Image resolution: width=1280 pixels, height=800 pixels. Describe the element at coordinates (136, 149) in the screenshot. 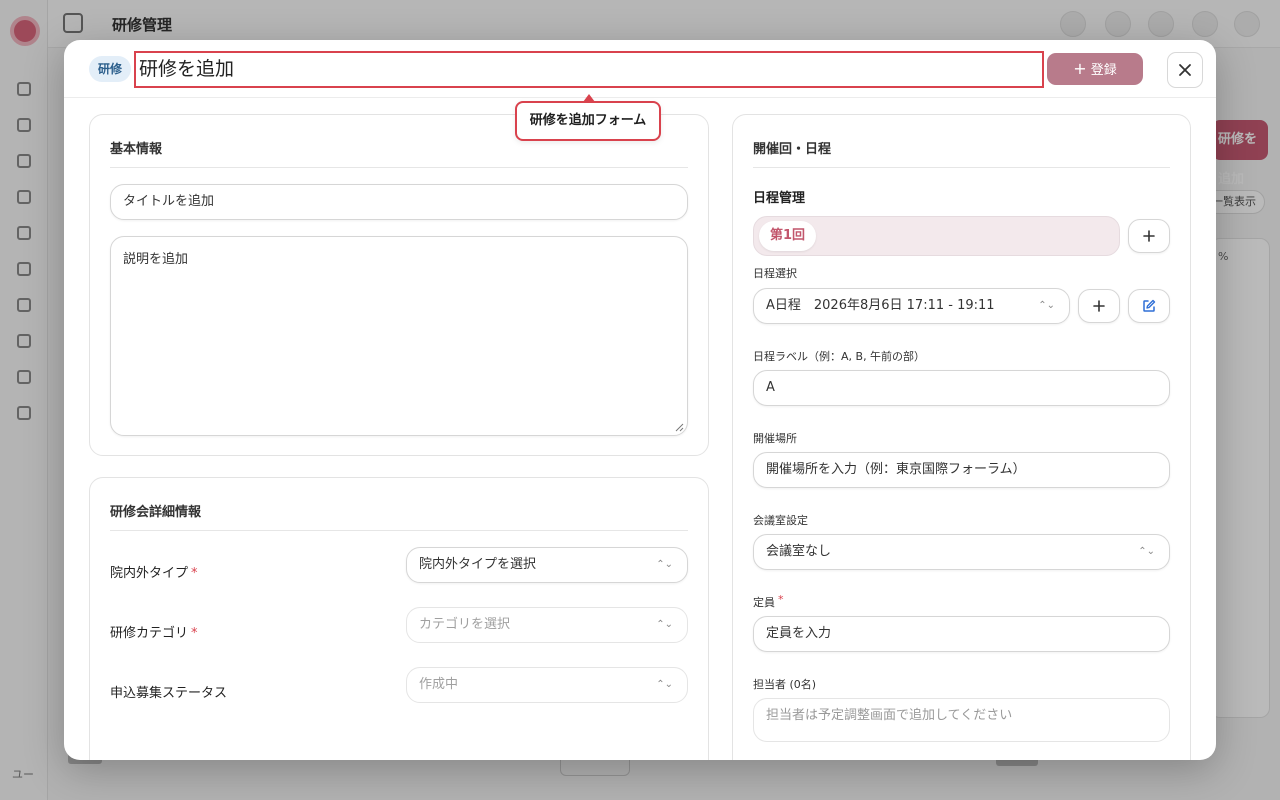

I see `section-title: 基本情報` at that location.